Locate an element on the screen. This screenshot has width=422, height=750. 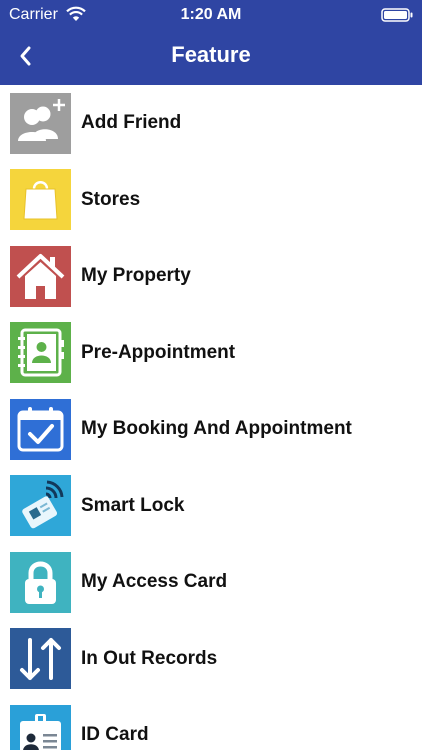
feature-my-property: My Property is located at coordinates (211, 276).